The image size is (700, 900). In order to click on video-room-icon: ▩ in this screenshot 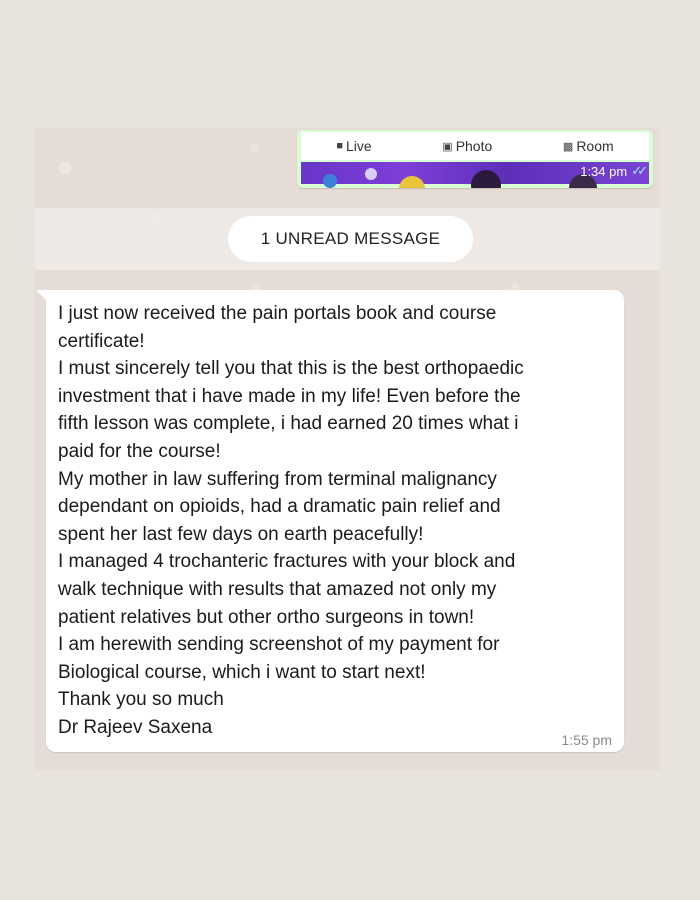, I will do `click(568, 146)`.